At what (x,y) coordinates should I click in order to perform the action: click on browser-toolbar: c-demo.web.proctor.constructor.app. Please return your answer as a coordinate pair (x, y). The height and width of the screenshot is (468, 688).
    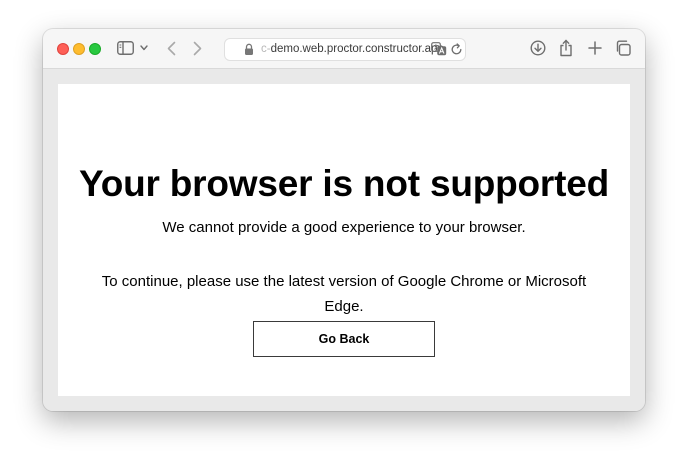
    Looking at the image, I should click on (344, 49).